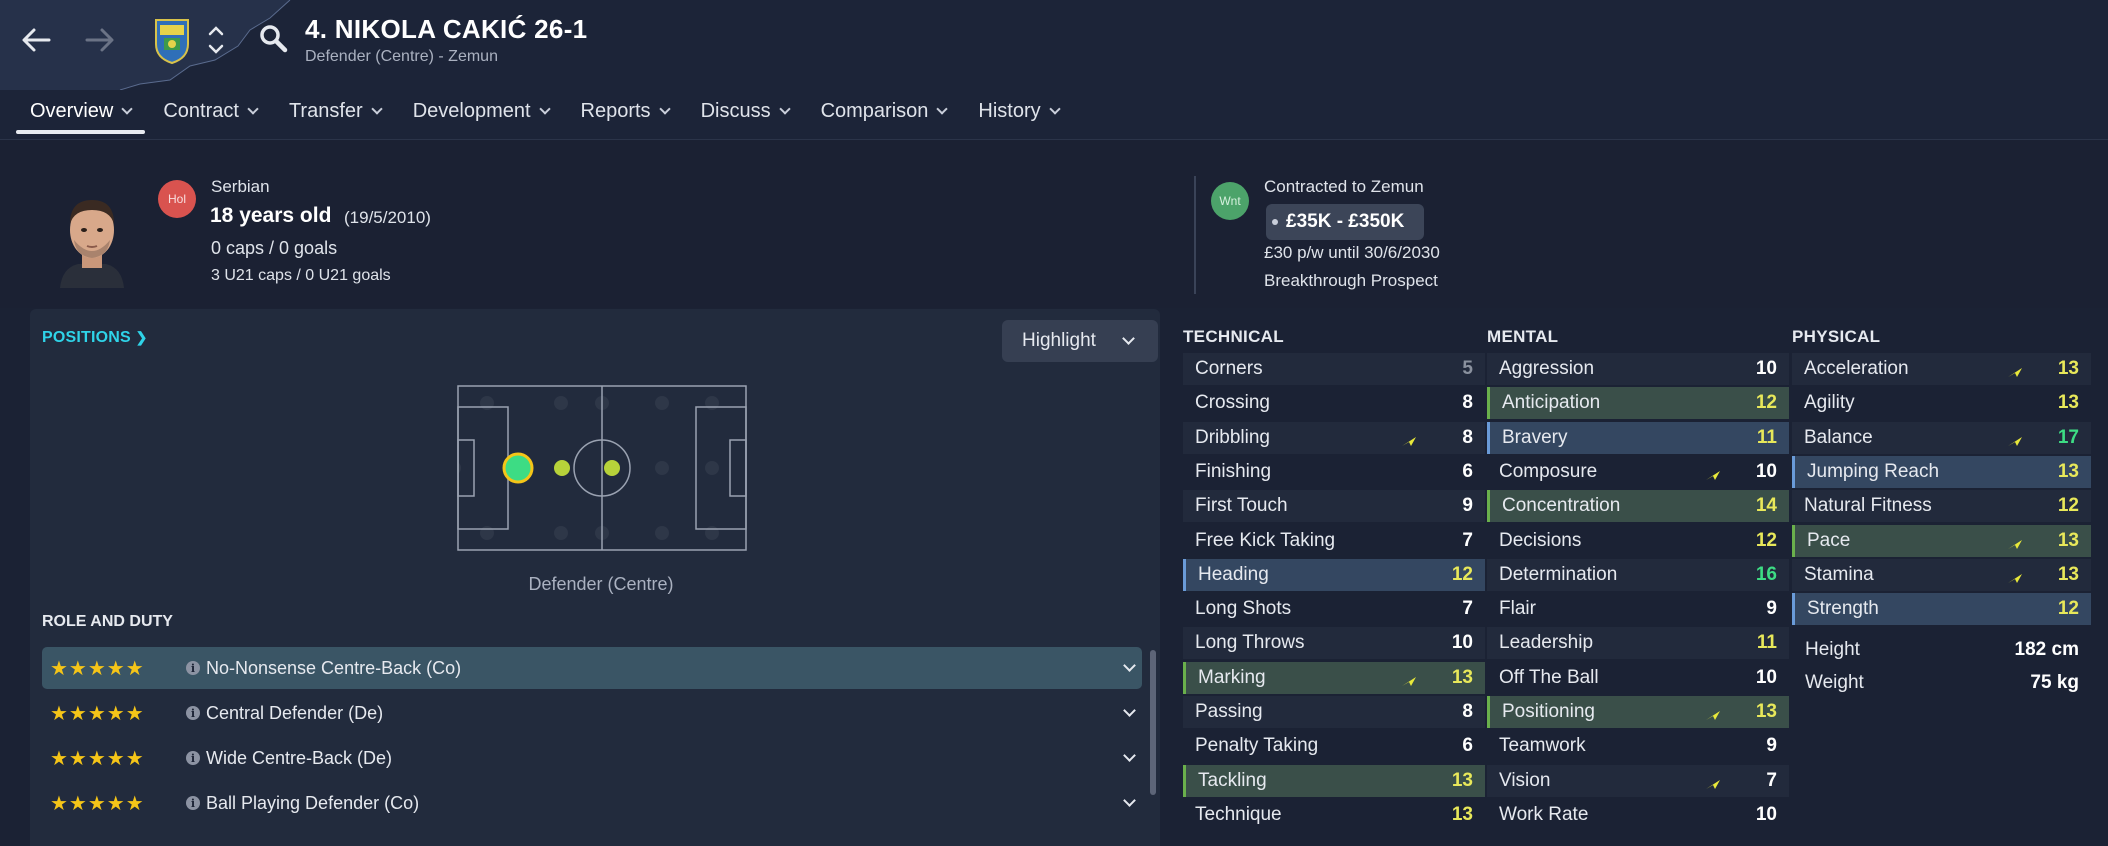 This screenshot has width=2108, height=846. Describe the element at coordinates (1638, 815) in the screenshot. I see `attribute-row: Work Rate 10` at that location.